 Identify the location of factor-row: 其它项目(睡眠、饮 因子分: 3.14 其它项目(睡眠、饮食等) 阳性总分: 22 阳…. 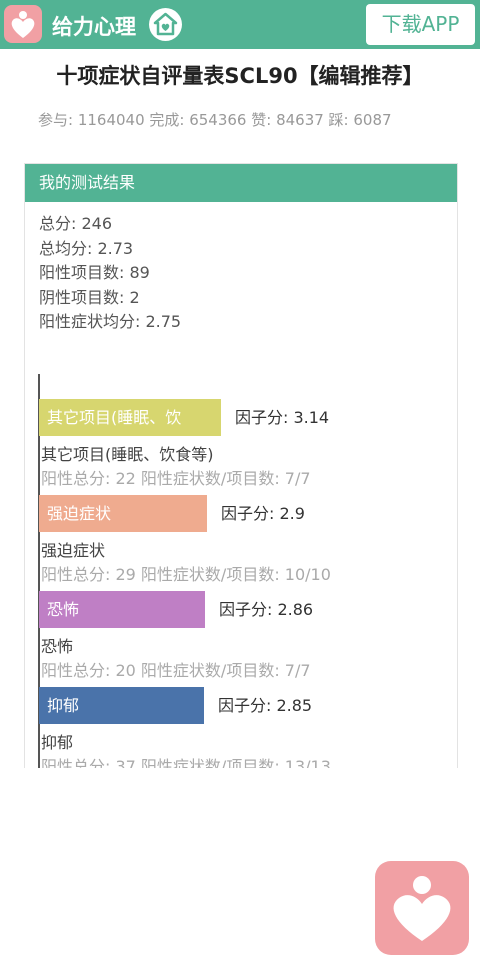
(248, 447).